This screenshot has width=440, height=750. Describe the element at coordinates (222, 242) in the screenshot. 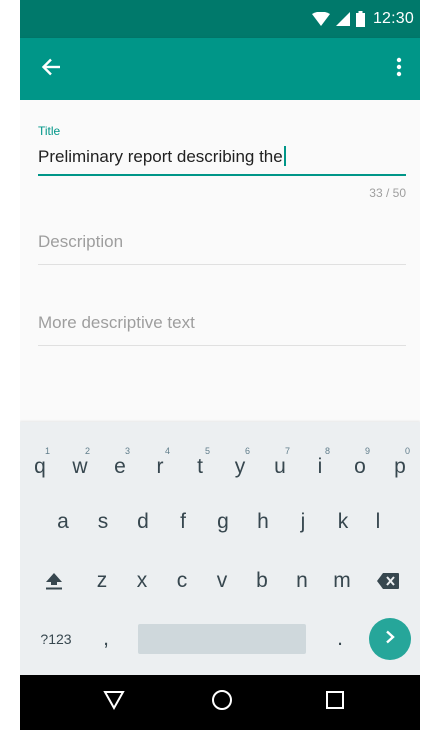

I see `description-input: Description` at that location.